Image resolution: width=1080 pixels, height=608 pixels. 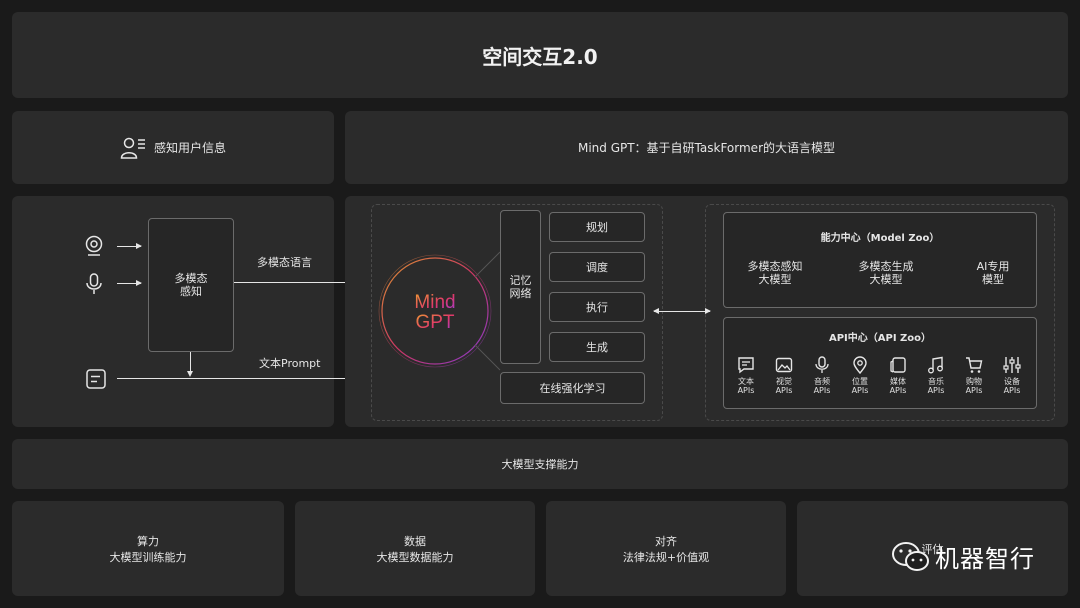 What do you see at coordinates (936, 375) in the screenshot?
I see `api-item-music: 音乐 APIs` at bounding box center [936, 375].